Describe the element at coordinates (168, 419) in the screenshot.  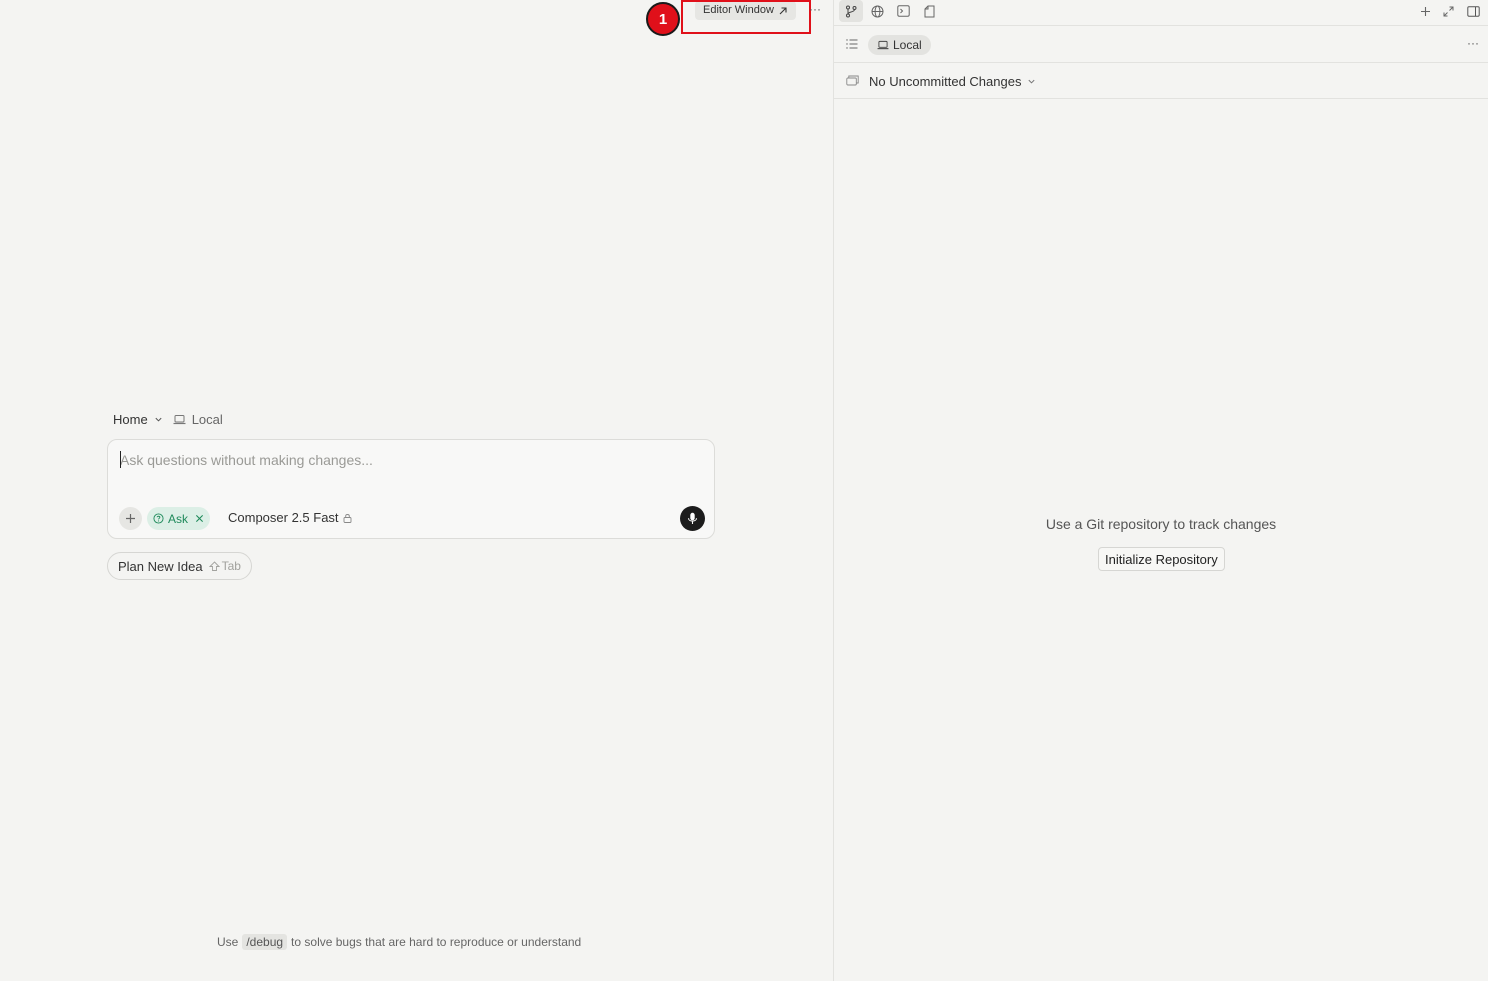
I see `breadcrumb: Home Local` at that location.